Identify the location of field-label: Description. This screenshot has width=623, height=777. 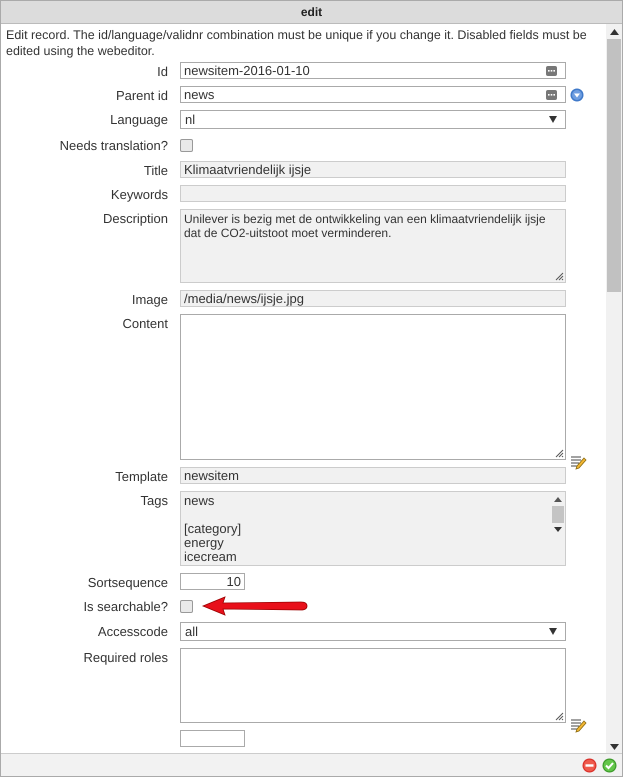
(135, 218).